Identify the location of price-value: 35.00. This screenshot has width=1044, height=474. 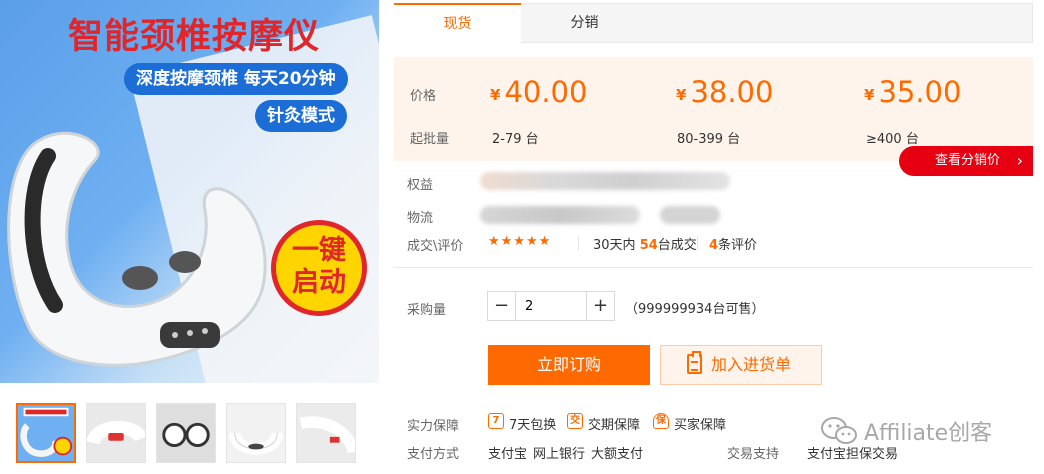
(920, 92).